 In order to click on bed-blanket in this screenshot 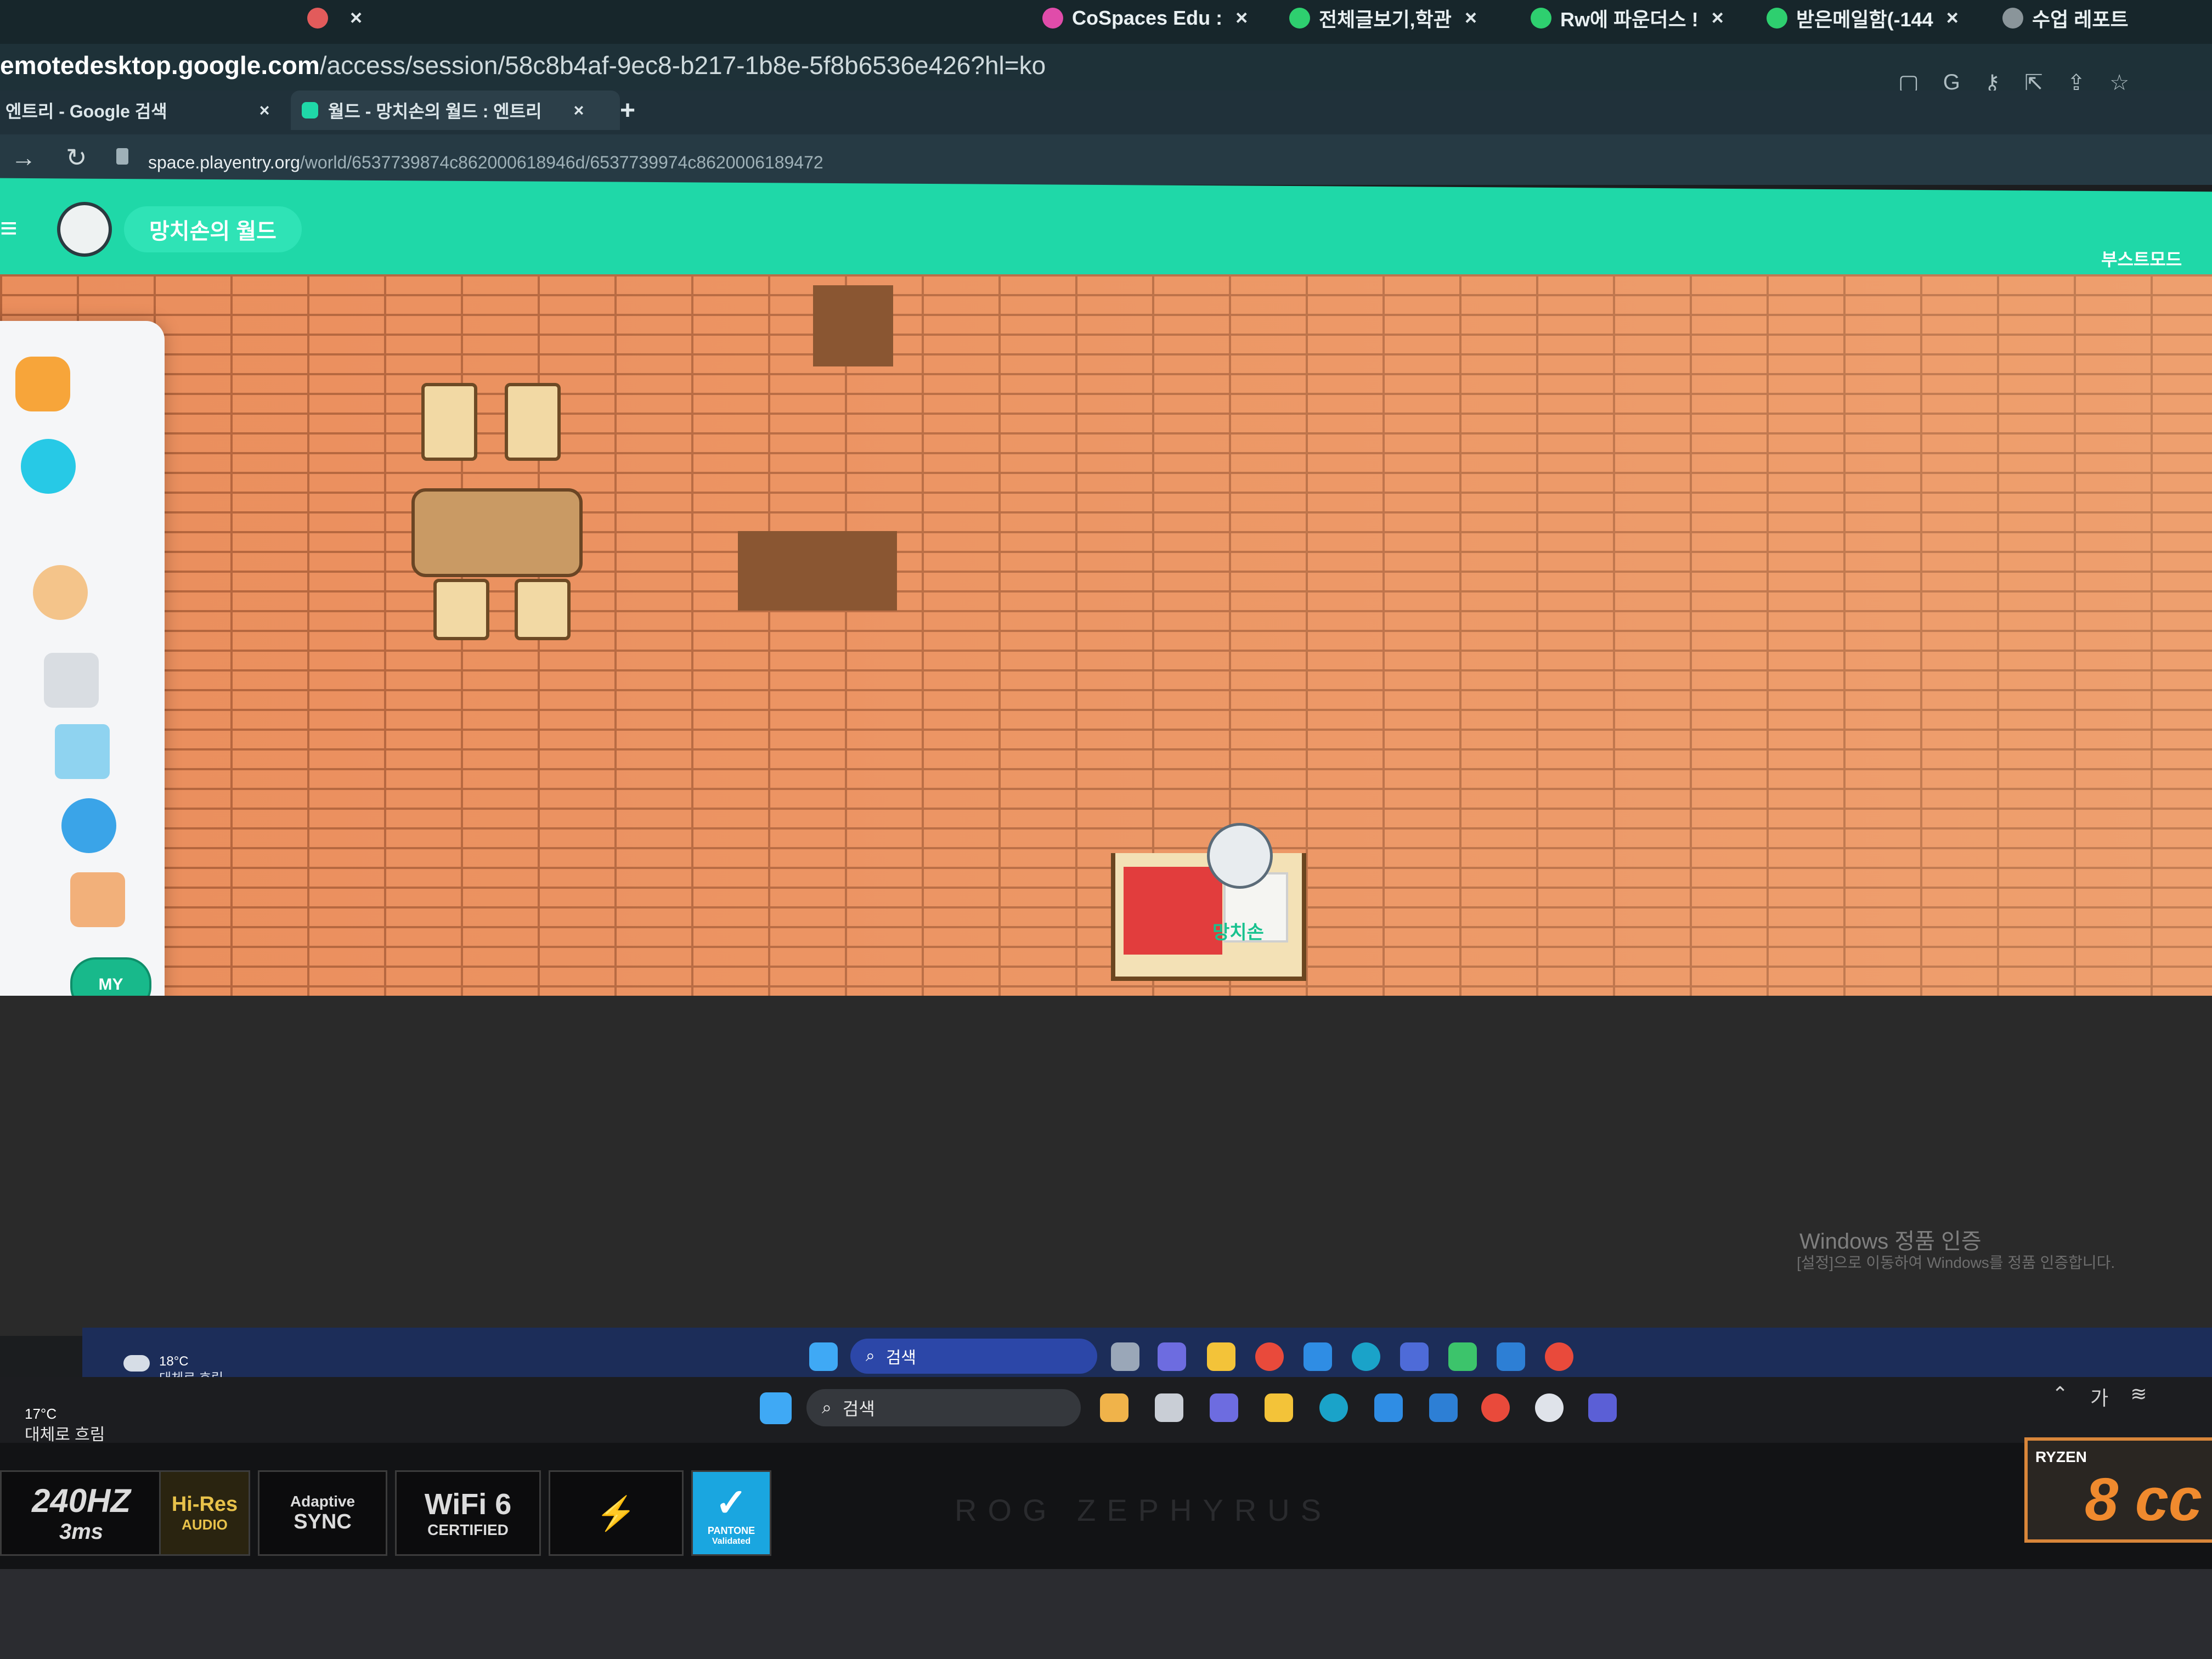, I will do `click(1173, 911)`.